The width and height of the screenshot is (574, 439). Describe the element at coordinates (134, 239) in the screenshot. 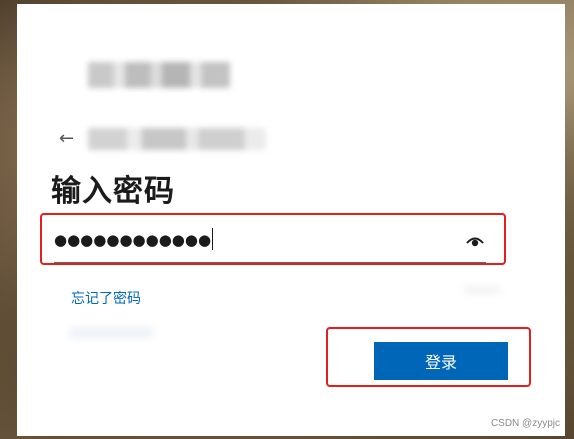

I see `password-value: ●●●●●●●●●●●●` at that location.